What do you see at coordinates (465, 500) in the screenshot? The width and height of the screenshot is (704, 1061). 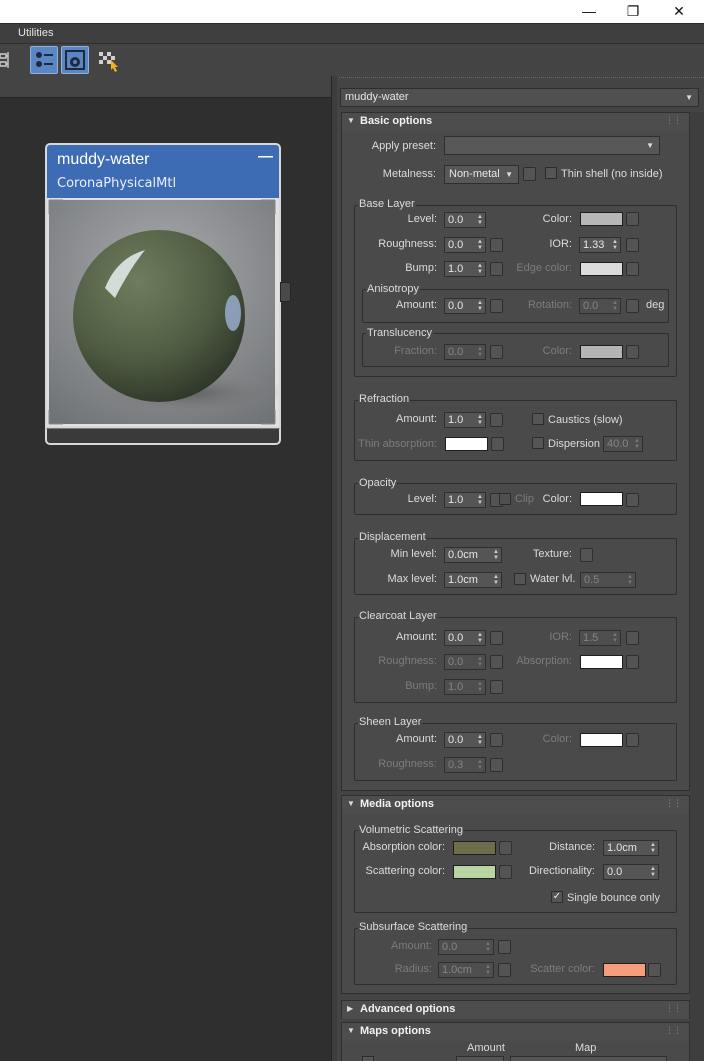 I see `opacity-level-spinner: 1.0 ▲ ▼` at bounding box center [465, 500].